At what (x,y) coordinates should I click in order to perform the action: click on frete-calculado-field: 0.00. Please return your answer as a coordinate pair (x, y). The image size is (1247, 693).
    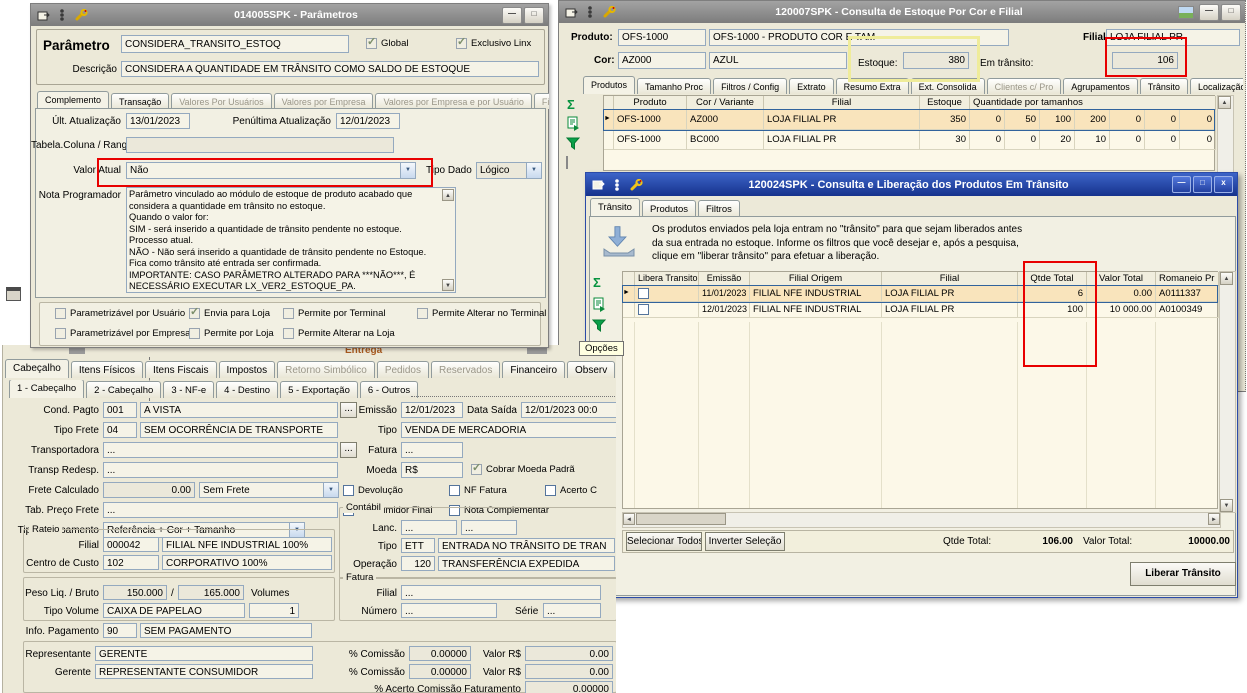
    Looking at the image, I should click on (149, 490).